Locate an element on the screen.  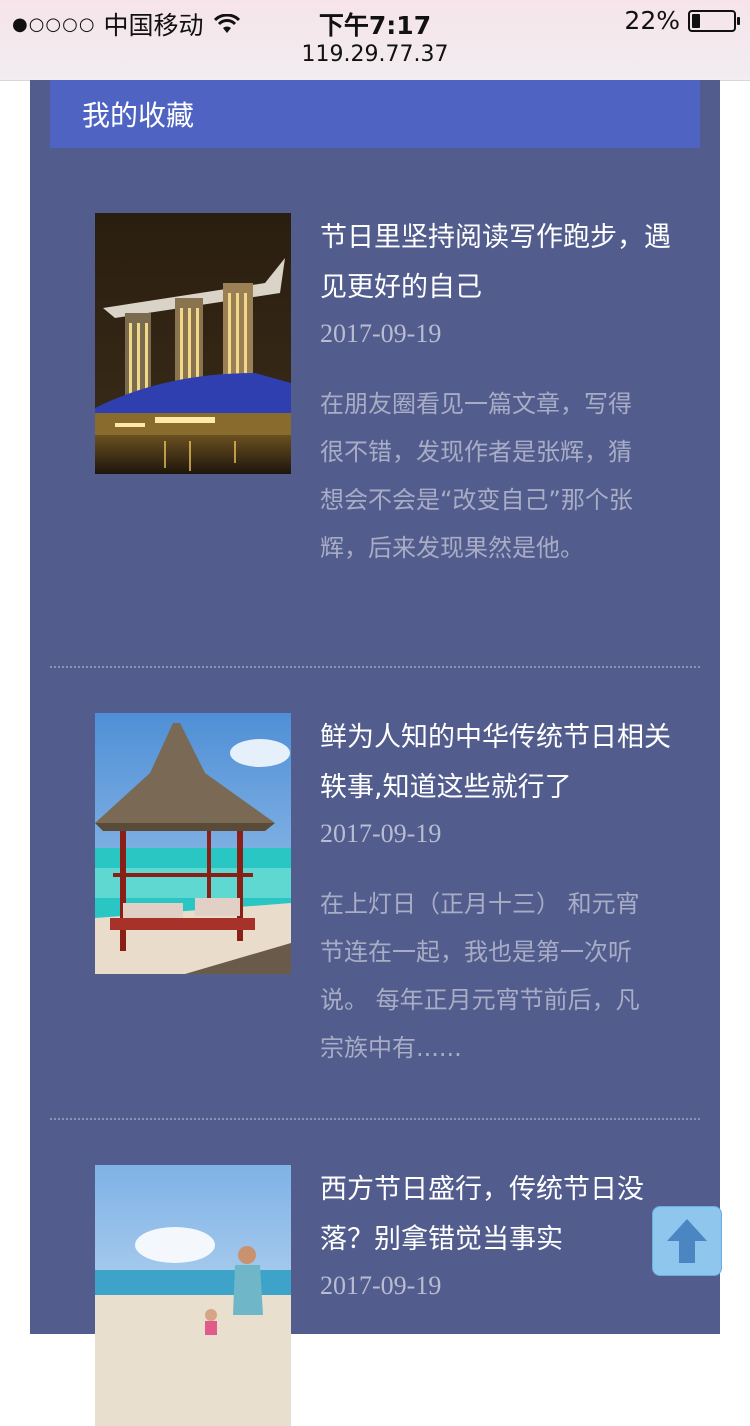
arrow-up-icon is located at coordinates (687, 1241).